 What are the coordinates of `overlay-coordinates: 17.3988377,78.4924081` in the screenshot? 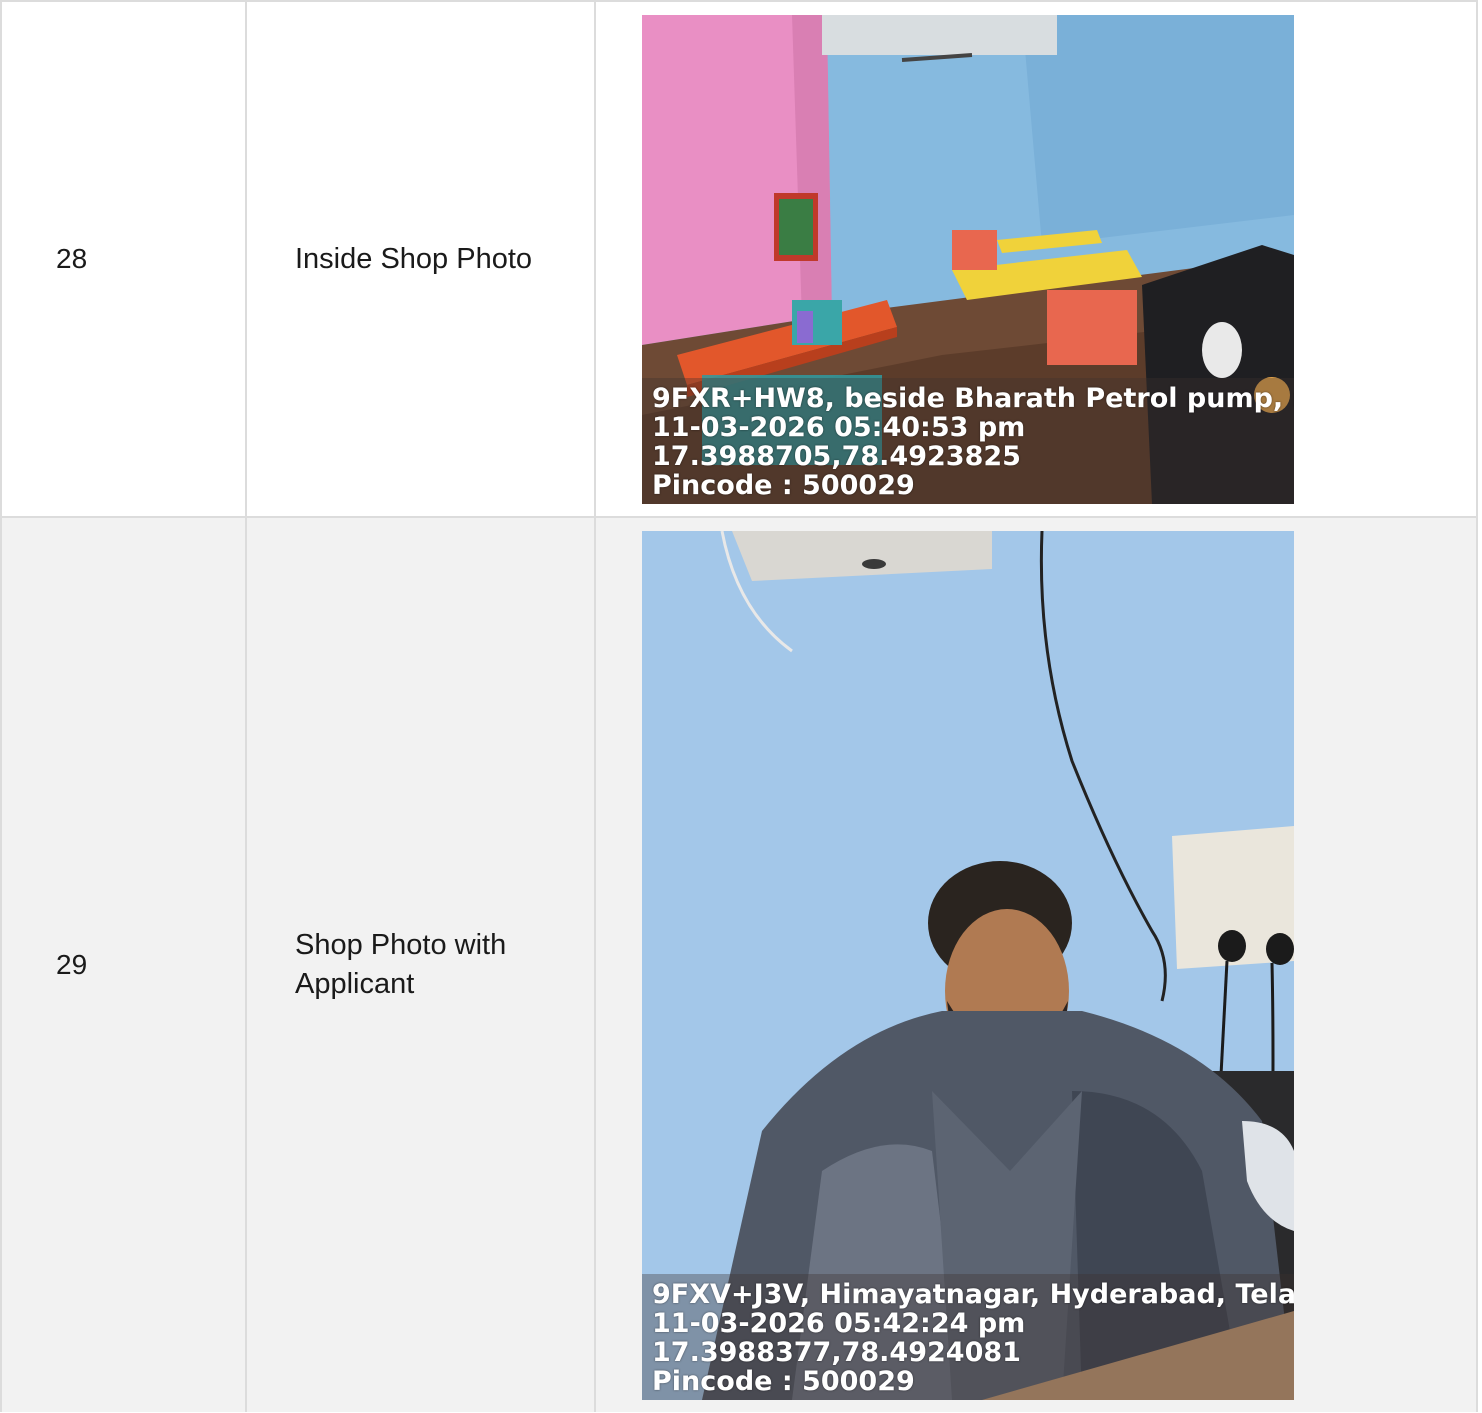 It's located at (836, 1352).